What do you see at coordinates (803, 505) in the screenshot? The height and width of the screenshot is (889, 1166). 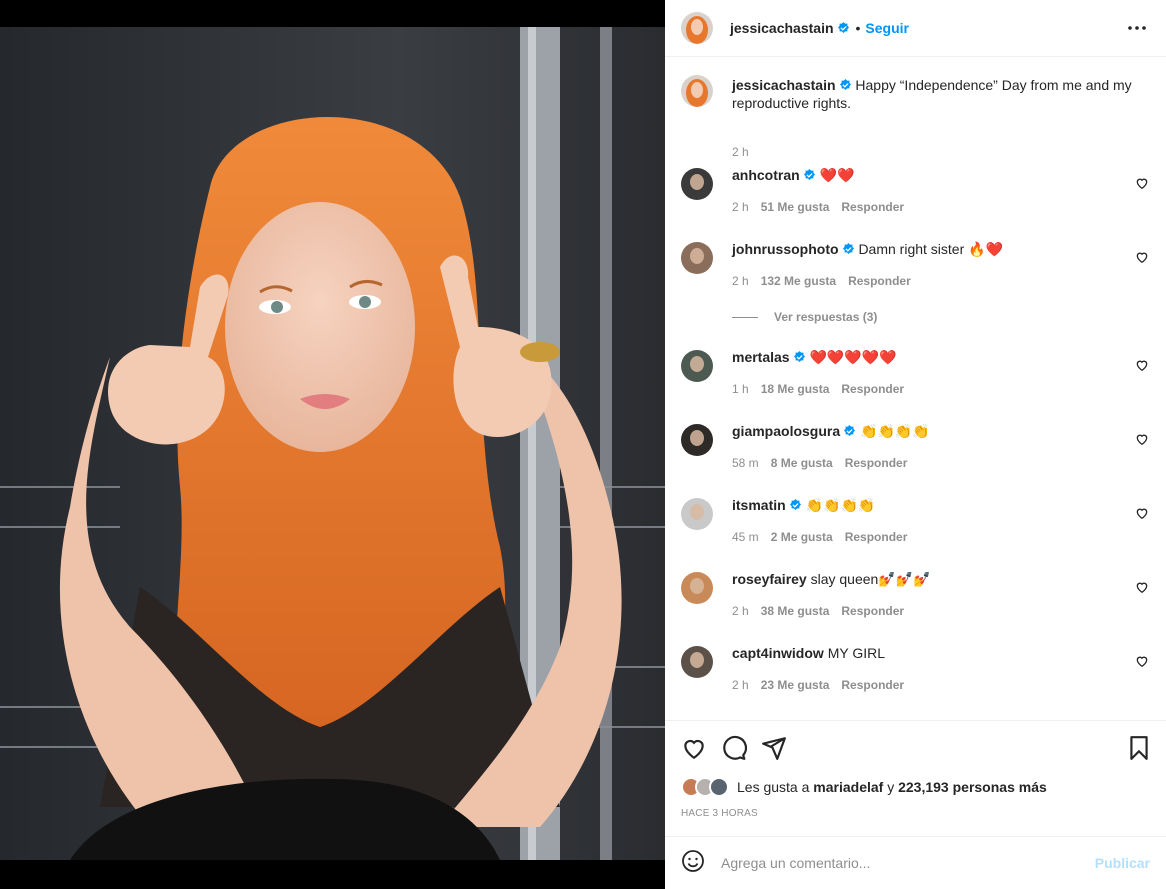 I see `comment-body: itsmatin 👏👏👏👏` at bounding box center [803, 505].